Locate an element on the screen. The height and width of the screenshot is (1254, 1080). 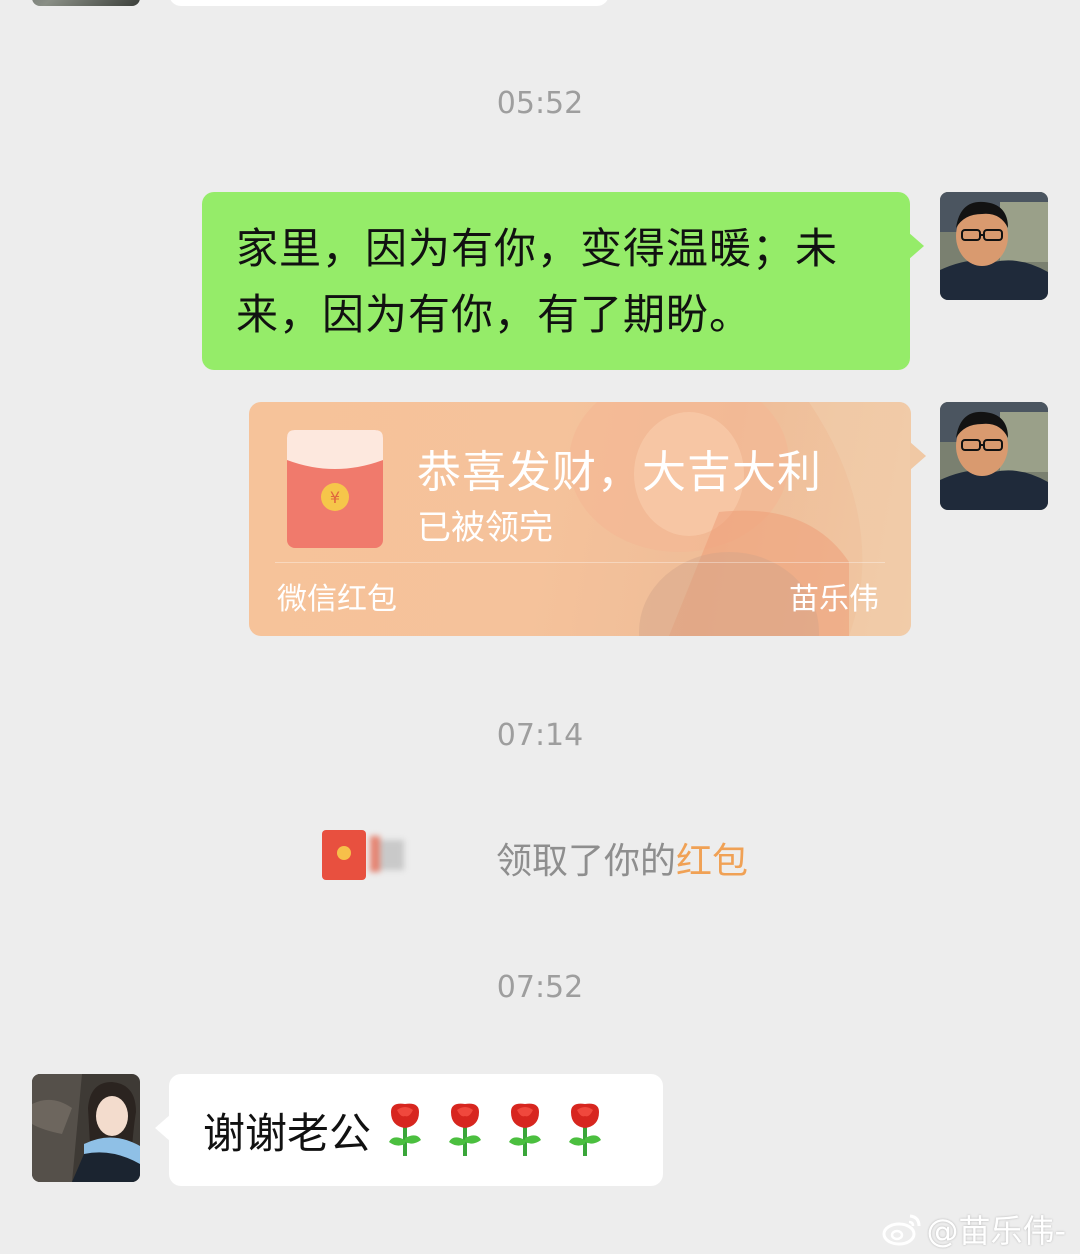
timestamp: 07:52 is located at coordinates (540, 987).